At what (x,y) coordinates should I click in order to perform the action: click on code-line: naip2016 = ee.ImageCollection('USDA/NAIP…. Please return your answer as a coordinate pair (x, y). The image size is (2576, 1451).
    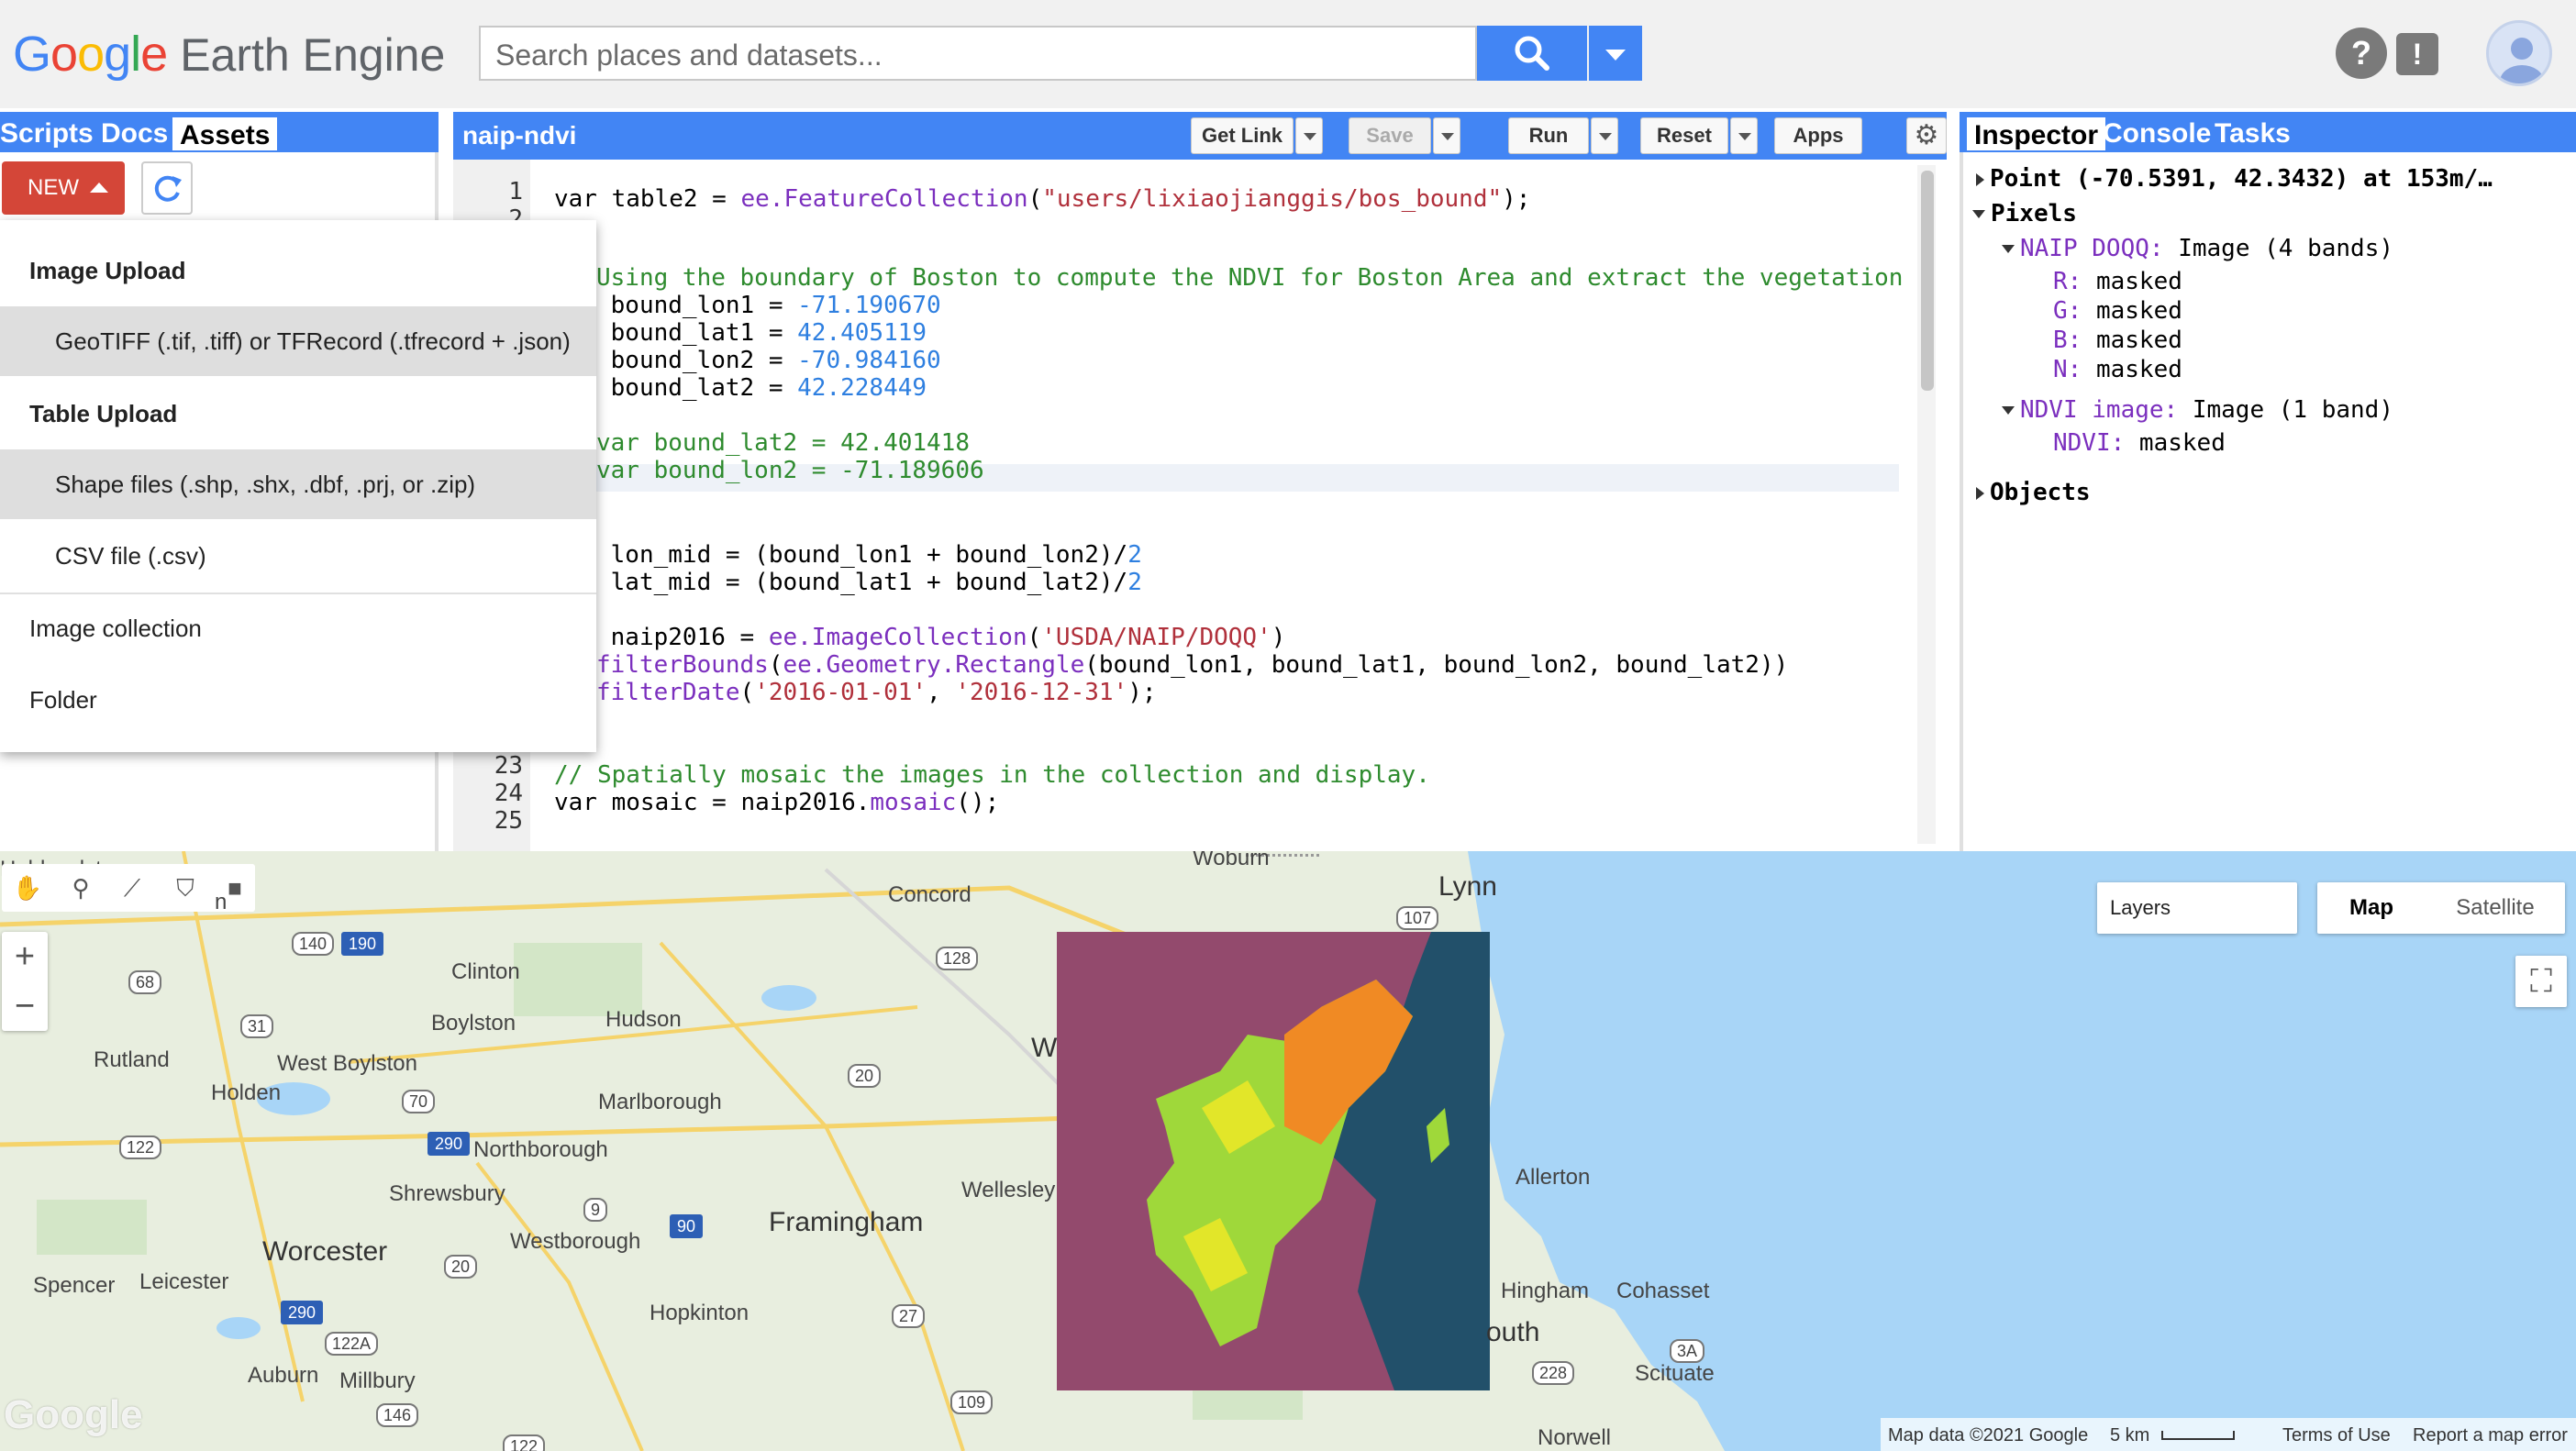
    Looking at the image, I should click on (941, 637).